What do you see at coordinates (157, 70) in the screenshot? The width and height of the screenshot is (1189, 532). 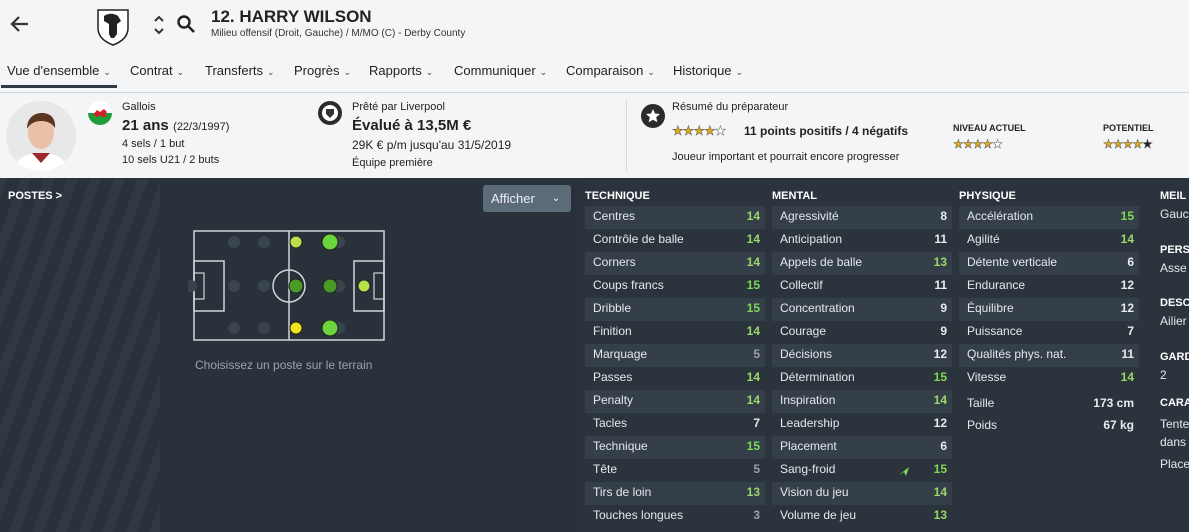 I see `tab-contract: Contrat ⌄` at bounding box center [157, 70].